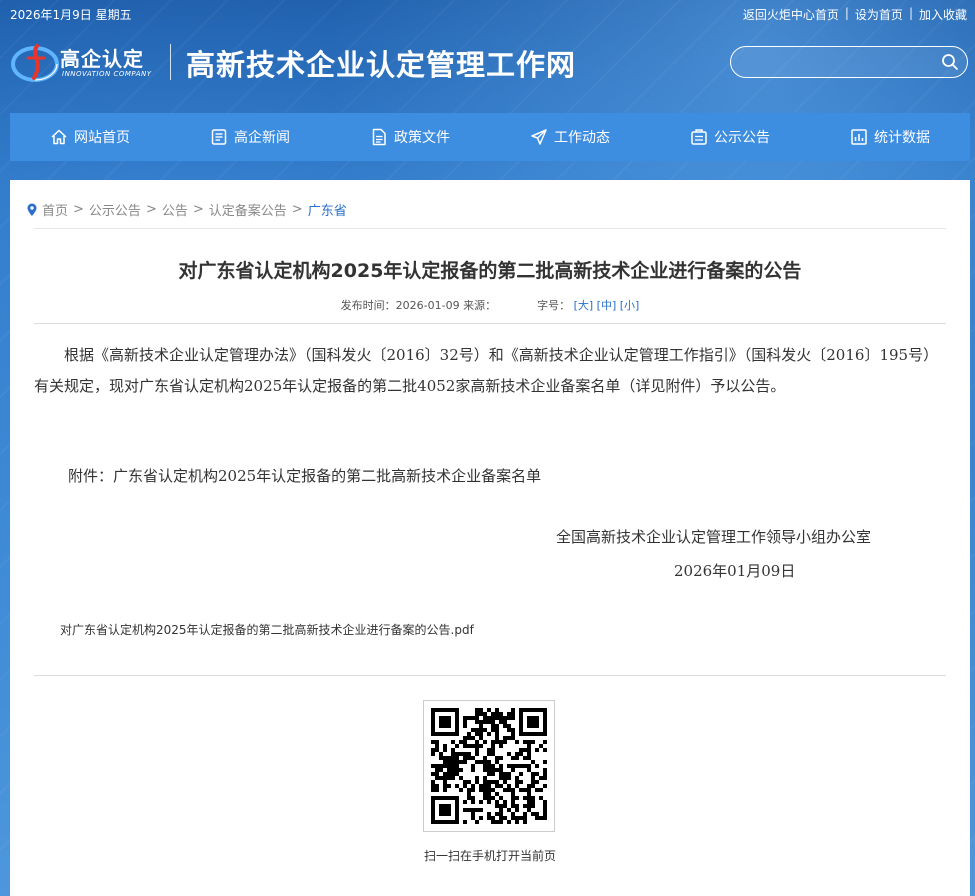 The width and height of the screenshot is (975, 896). Describe the element at coordinates (714, 537) in the screenshot. I see `signature: 全国高新技术企业认定管理工作领导小组办公室` at that location.